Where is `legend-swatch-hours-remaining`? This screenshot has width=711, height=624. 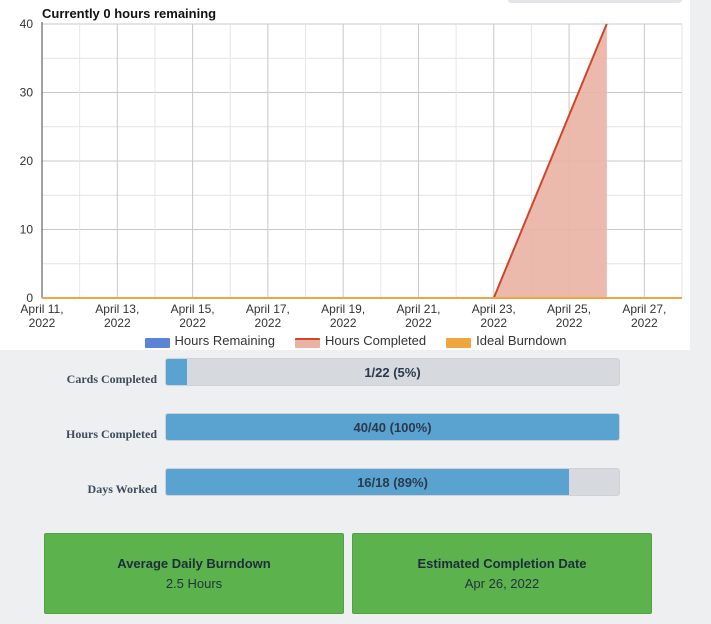 legend-swatch-hours-remaining is located at coordinates (157, 343).